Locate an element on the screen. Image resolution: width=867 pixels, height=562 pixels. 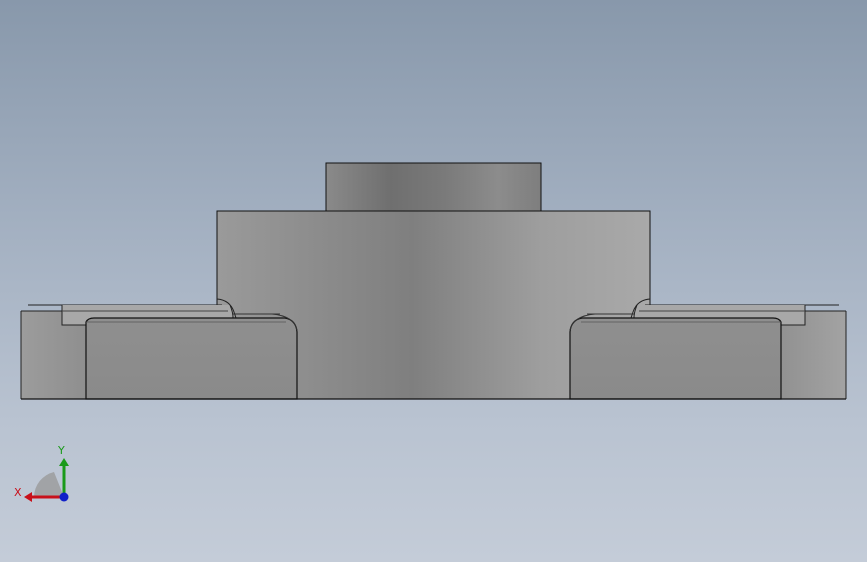
coordinate-triad: Y X is located at coordinates (45, 475).